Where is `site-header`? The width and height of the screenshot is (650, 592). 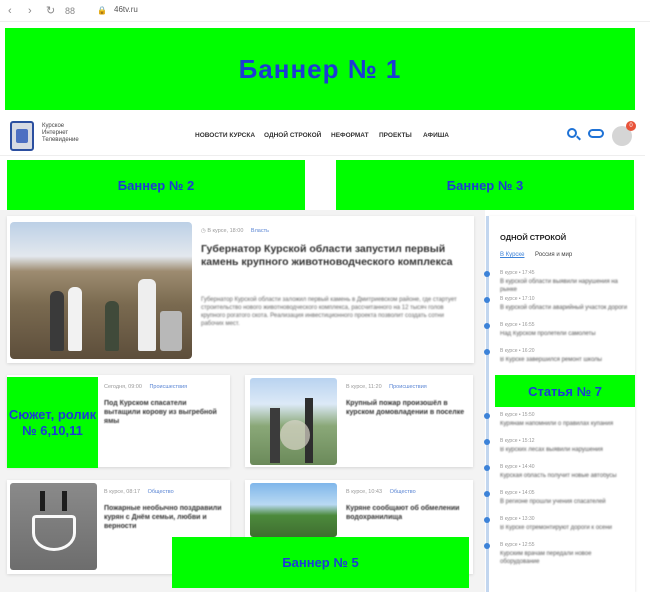
site-header is located at coordinates (322, 135).